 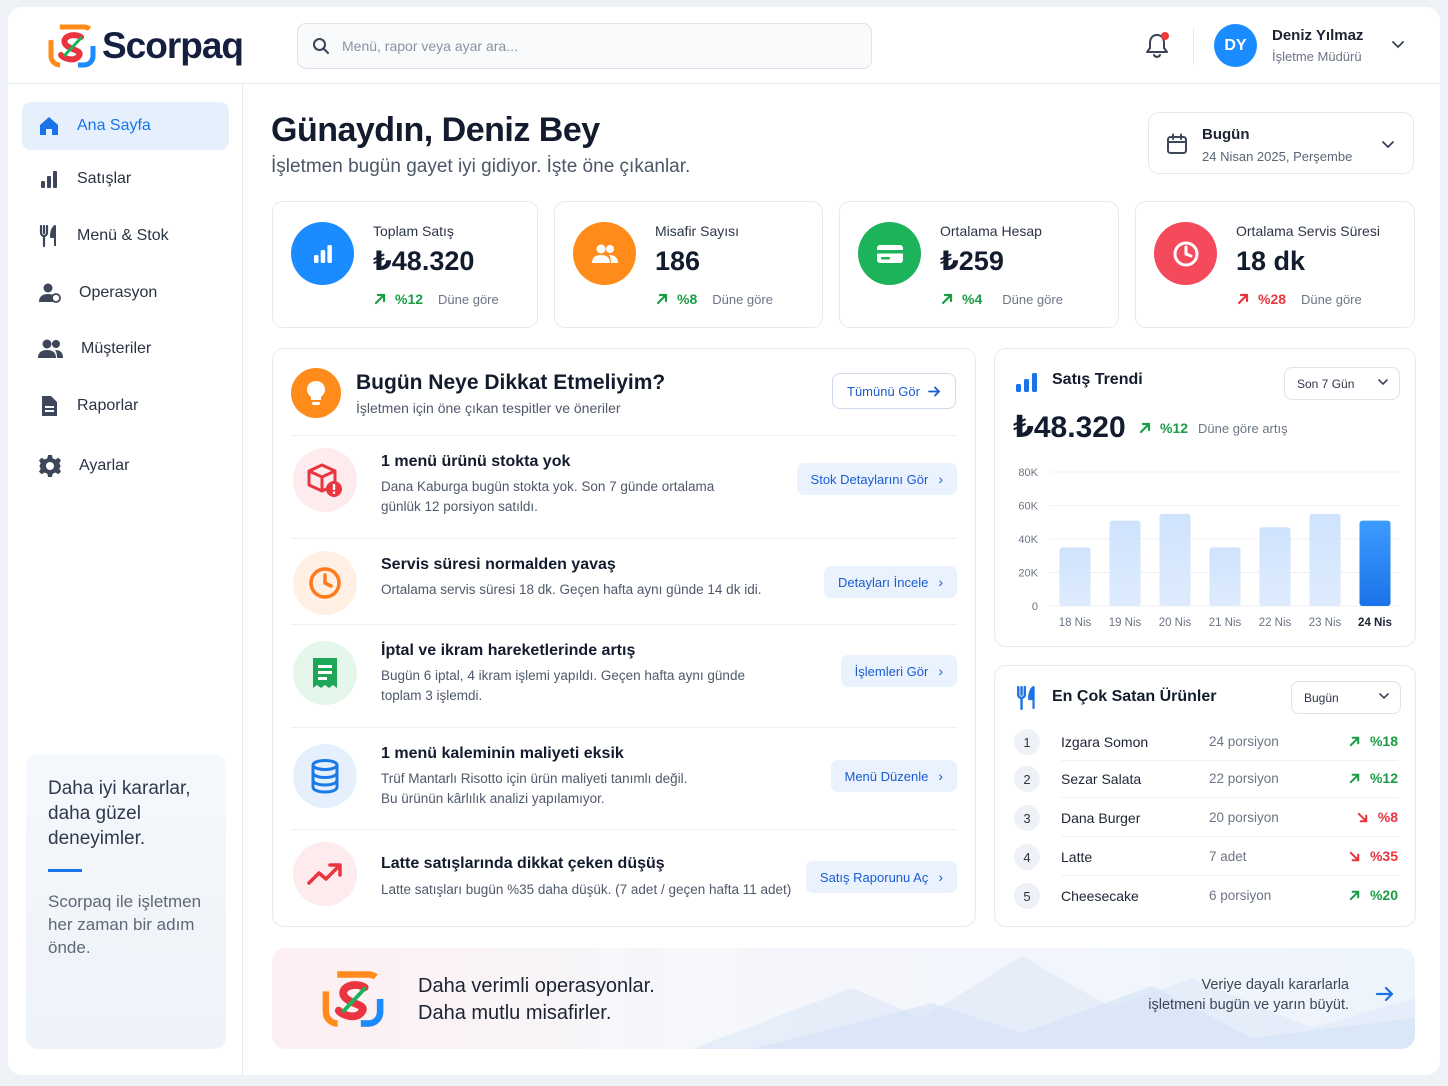 I want to click on sidebar-item-menu-stock: Menü & Stok, so click(x=125, y=236).